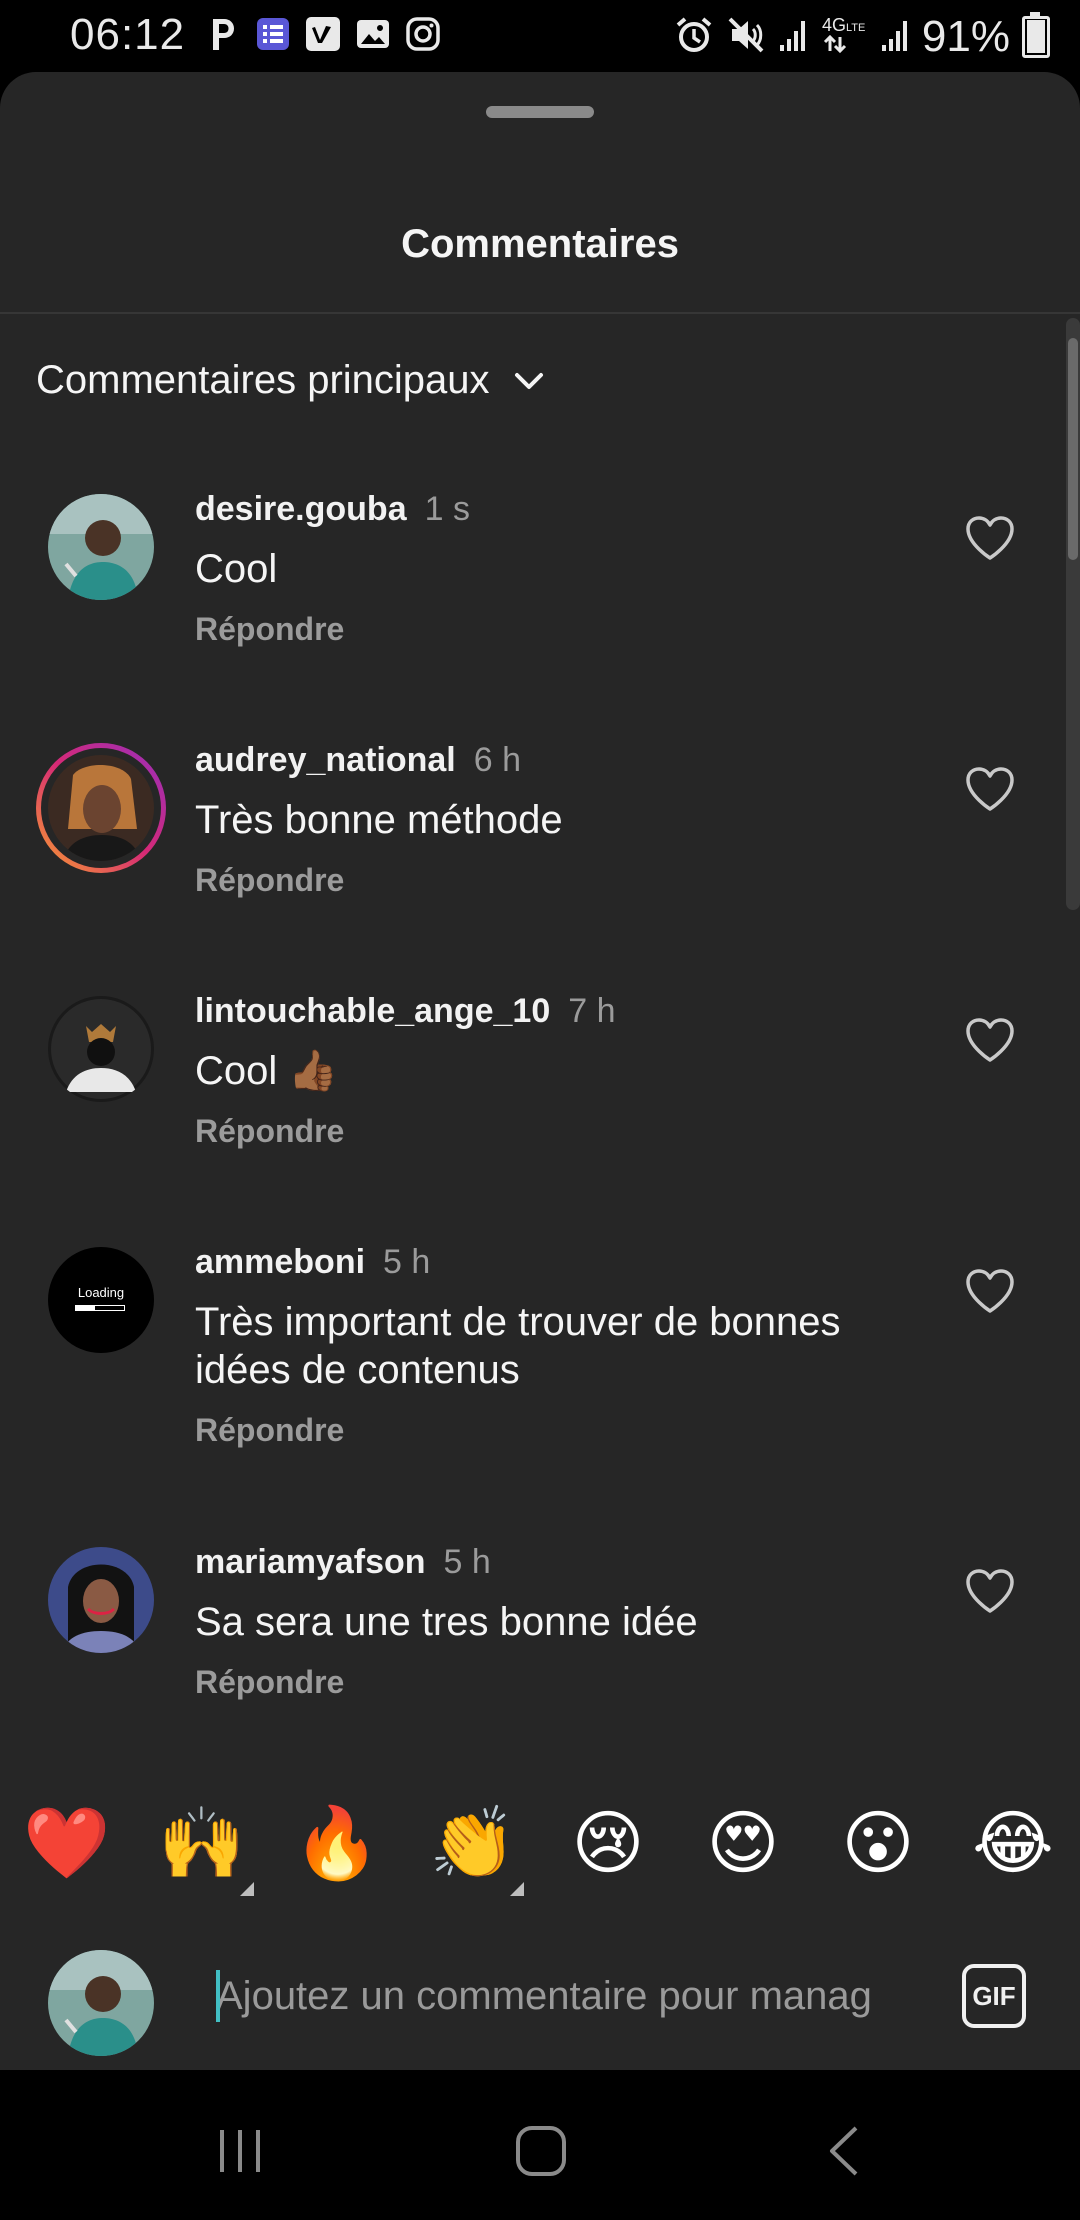 This screenshot has height=2220, width=1080. What do you see at coordinates (1073, 614) in the screenshot?
I see `scrollbar` at bounding box center [1073, 614].